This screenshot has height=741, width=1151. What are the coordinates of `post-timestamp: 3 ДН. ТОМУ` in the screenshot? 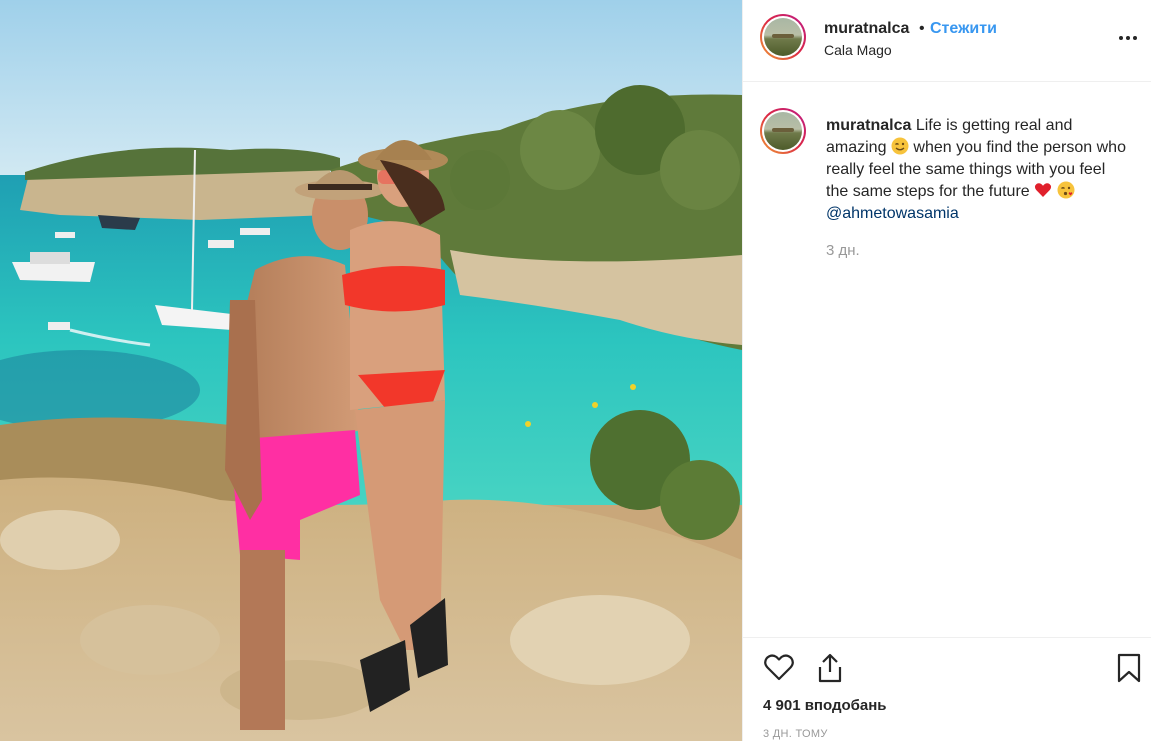 It's located at (795, 734).